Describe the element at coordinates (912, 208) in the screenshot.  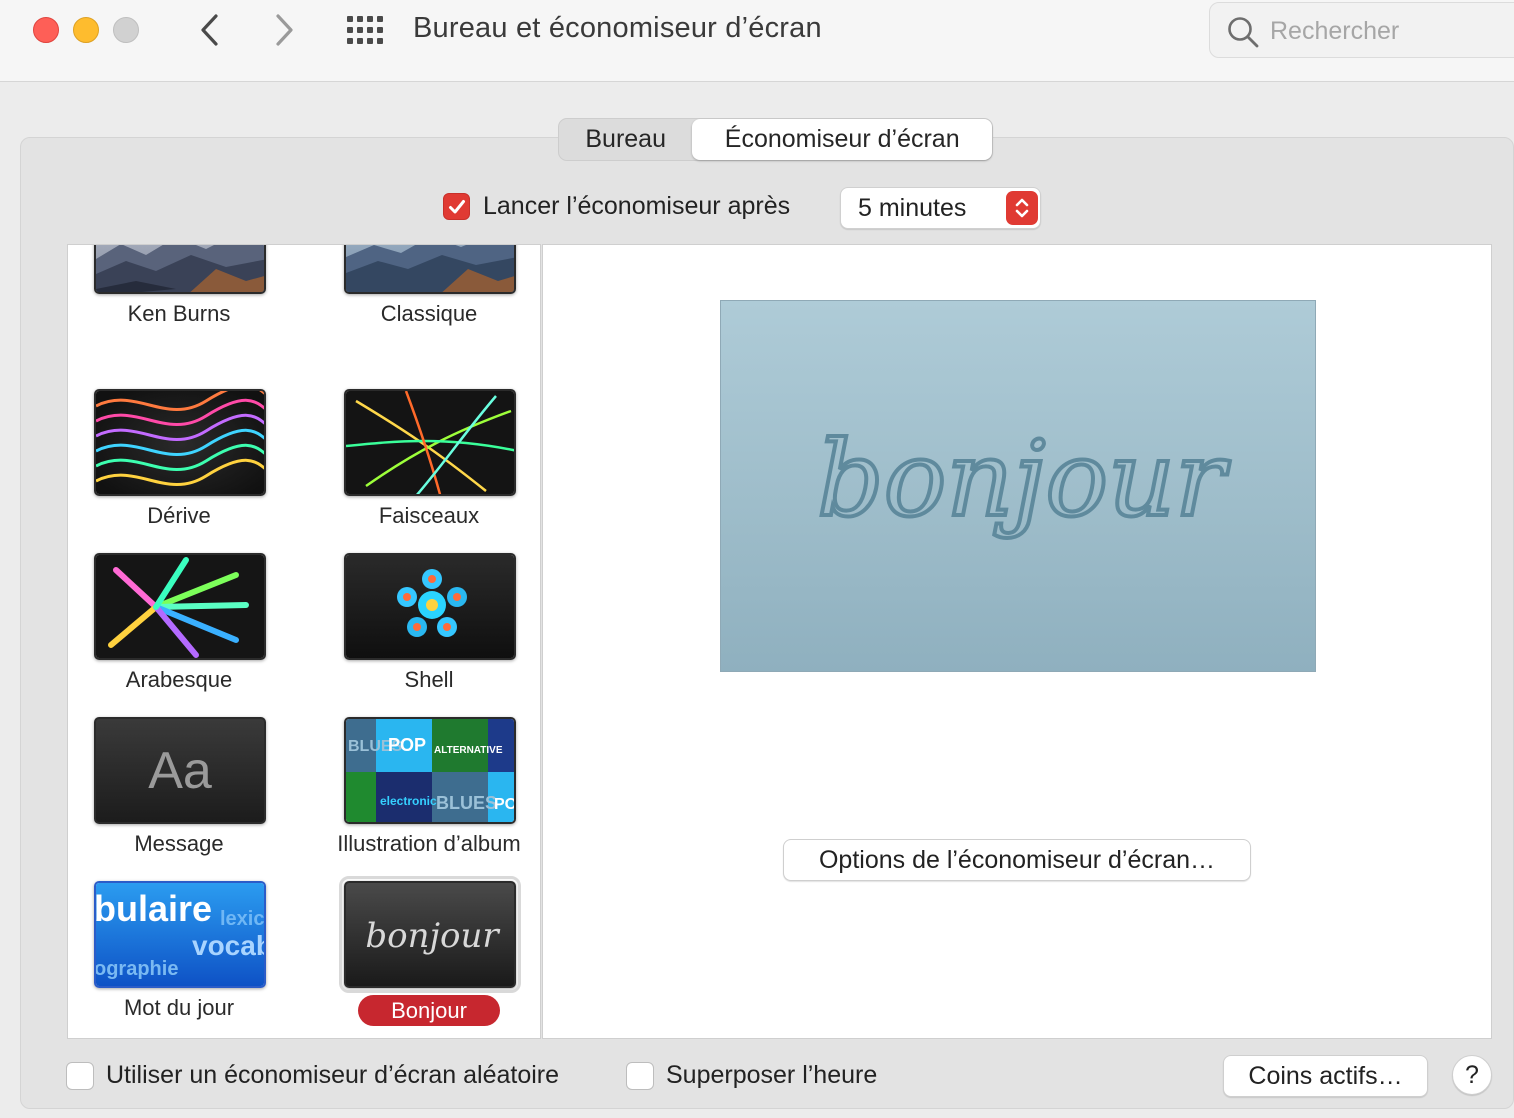
I see `delay-value: 5 minutes` at that location.